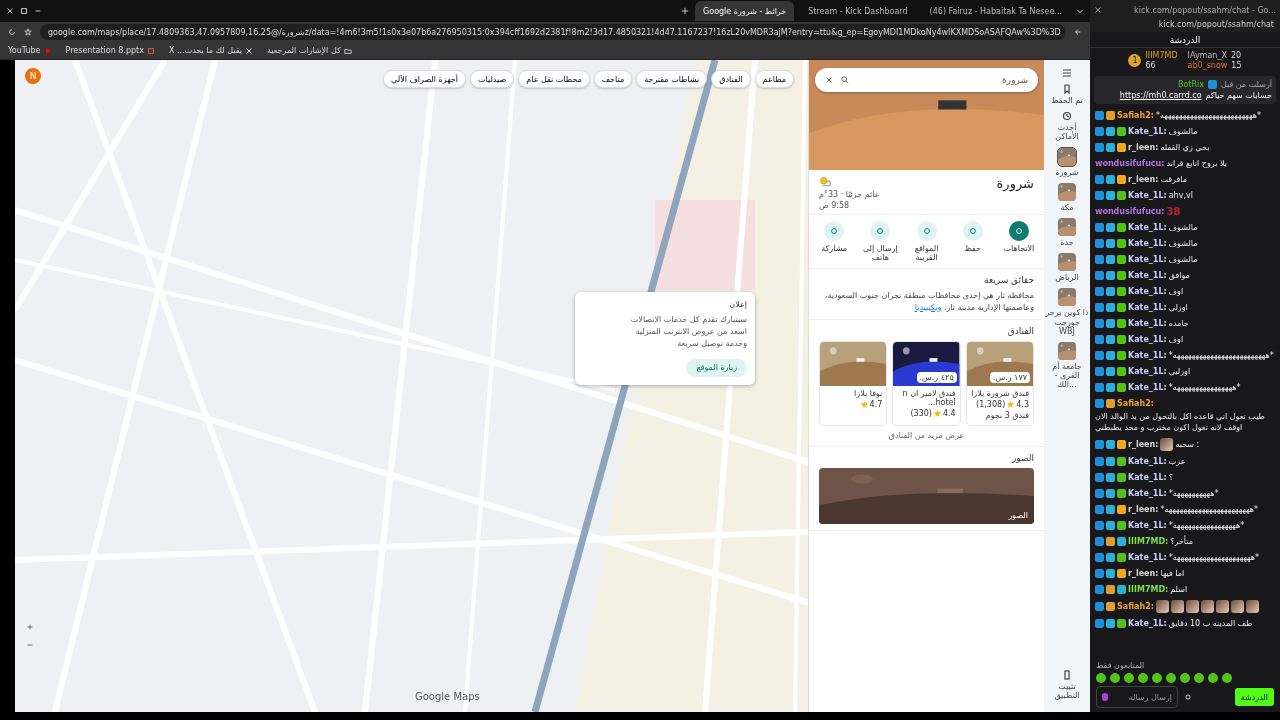  I want to click on rail-item: الرياض, so click(1067, 268).